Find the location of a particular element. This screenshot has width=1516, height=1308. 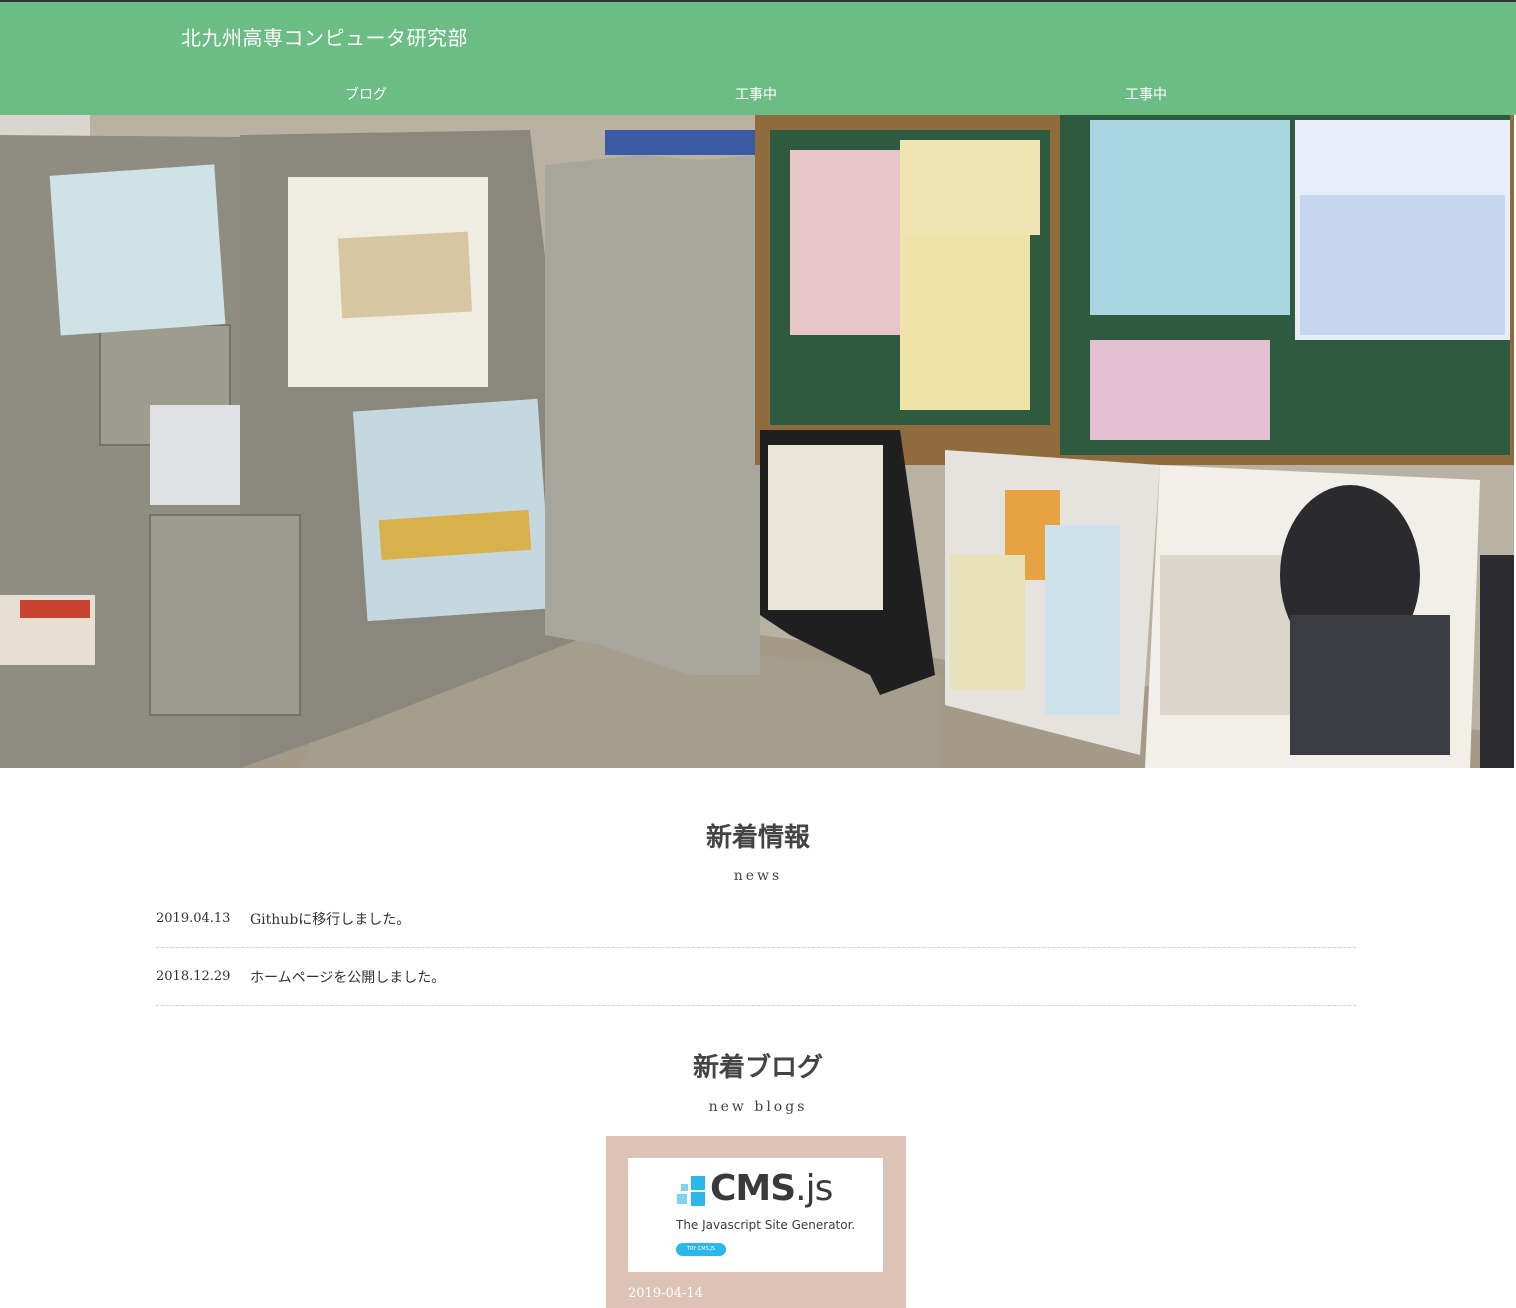

news-item: 2019.04.13 Githubに移行しました。 is located at coordinates (756, 919).